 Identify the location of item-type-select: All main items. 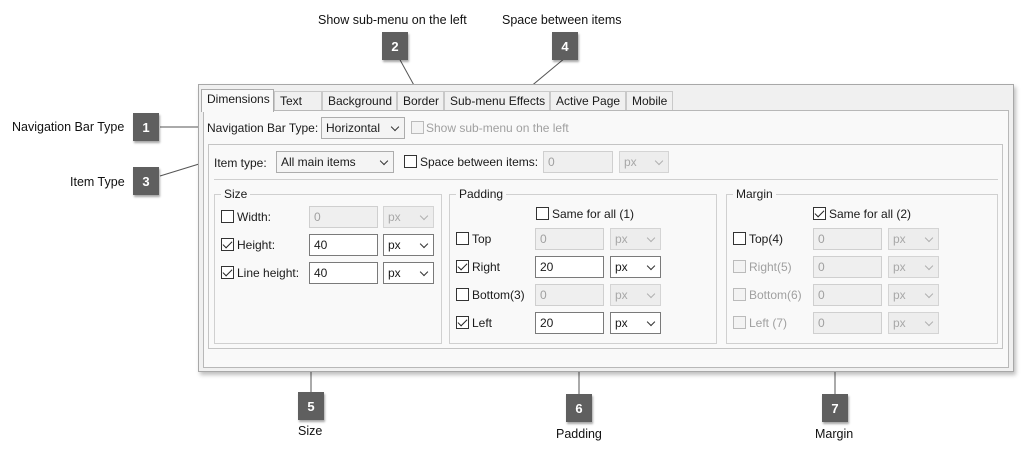
(335, 162).